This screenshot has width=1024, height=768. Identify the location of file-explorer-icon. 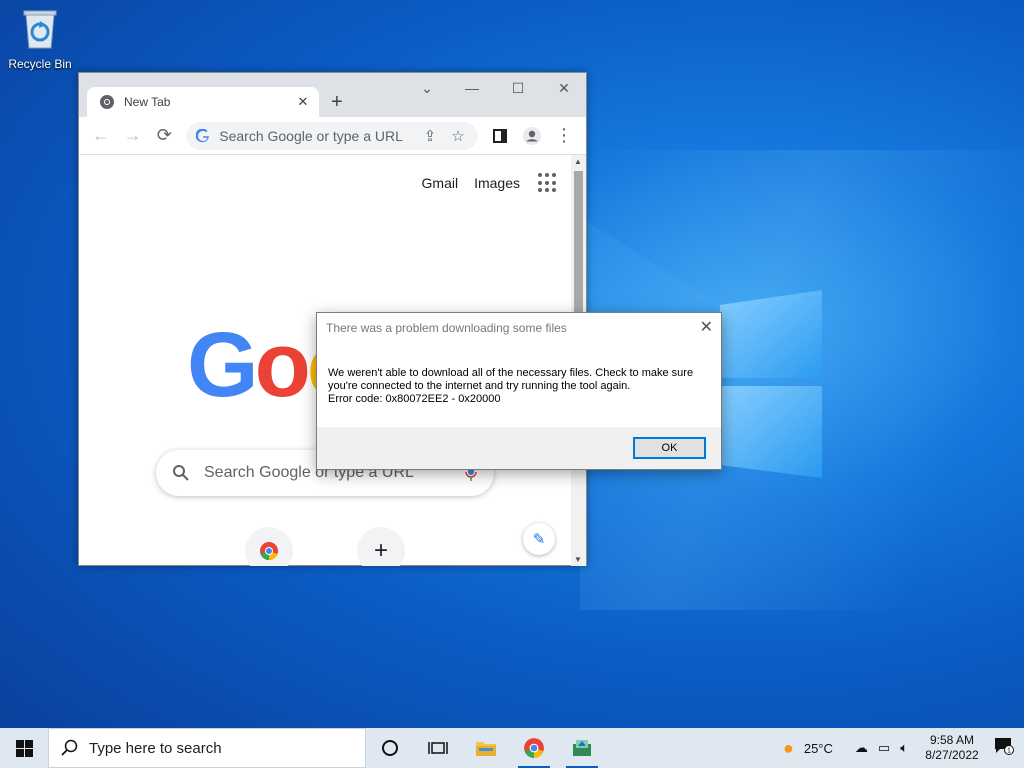
(486, 748).